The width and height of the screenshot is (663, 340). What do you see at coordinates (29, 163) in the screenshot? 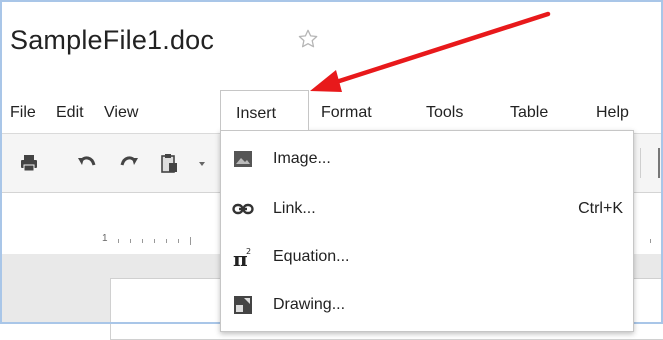
I see `print-icon` at bounding box center [29, 163].